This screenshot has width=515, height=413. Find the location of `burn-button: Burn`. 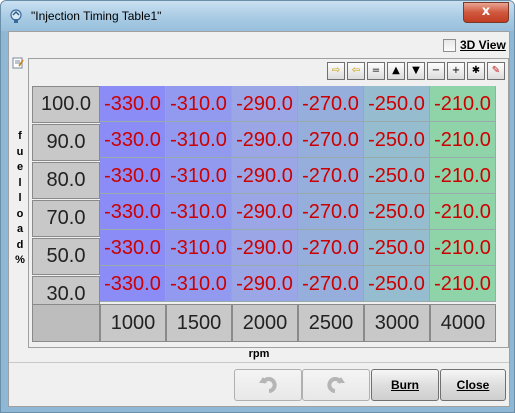

burn-button: Burn is located at coordinates (405, 385).